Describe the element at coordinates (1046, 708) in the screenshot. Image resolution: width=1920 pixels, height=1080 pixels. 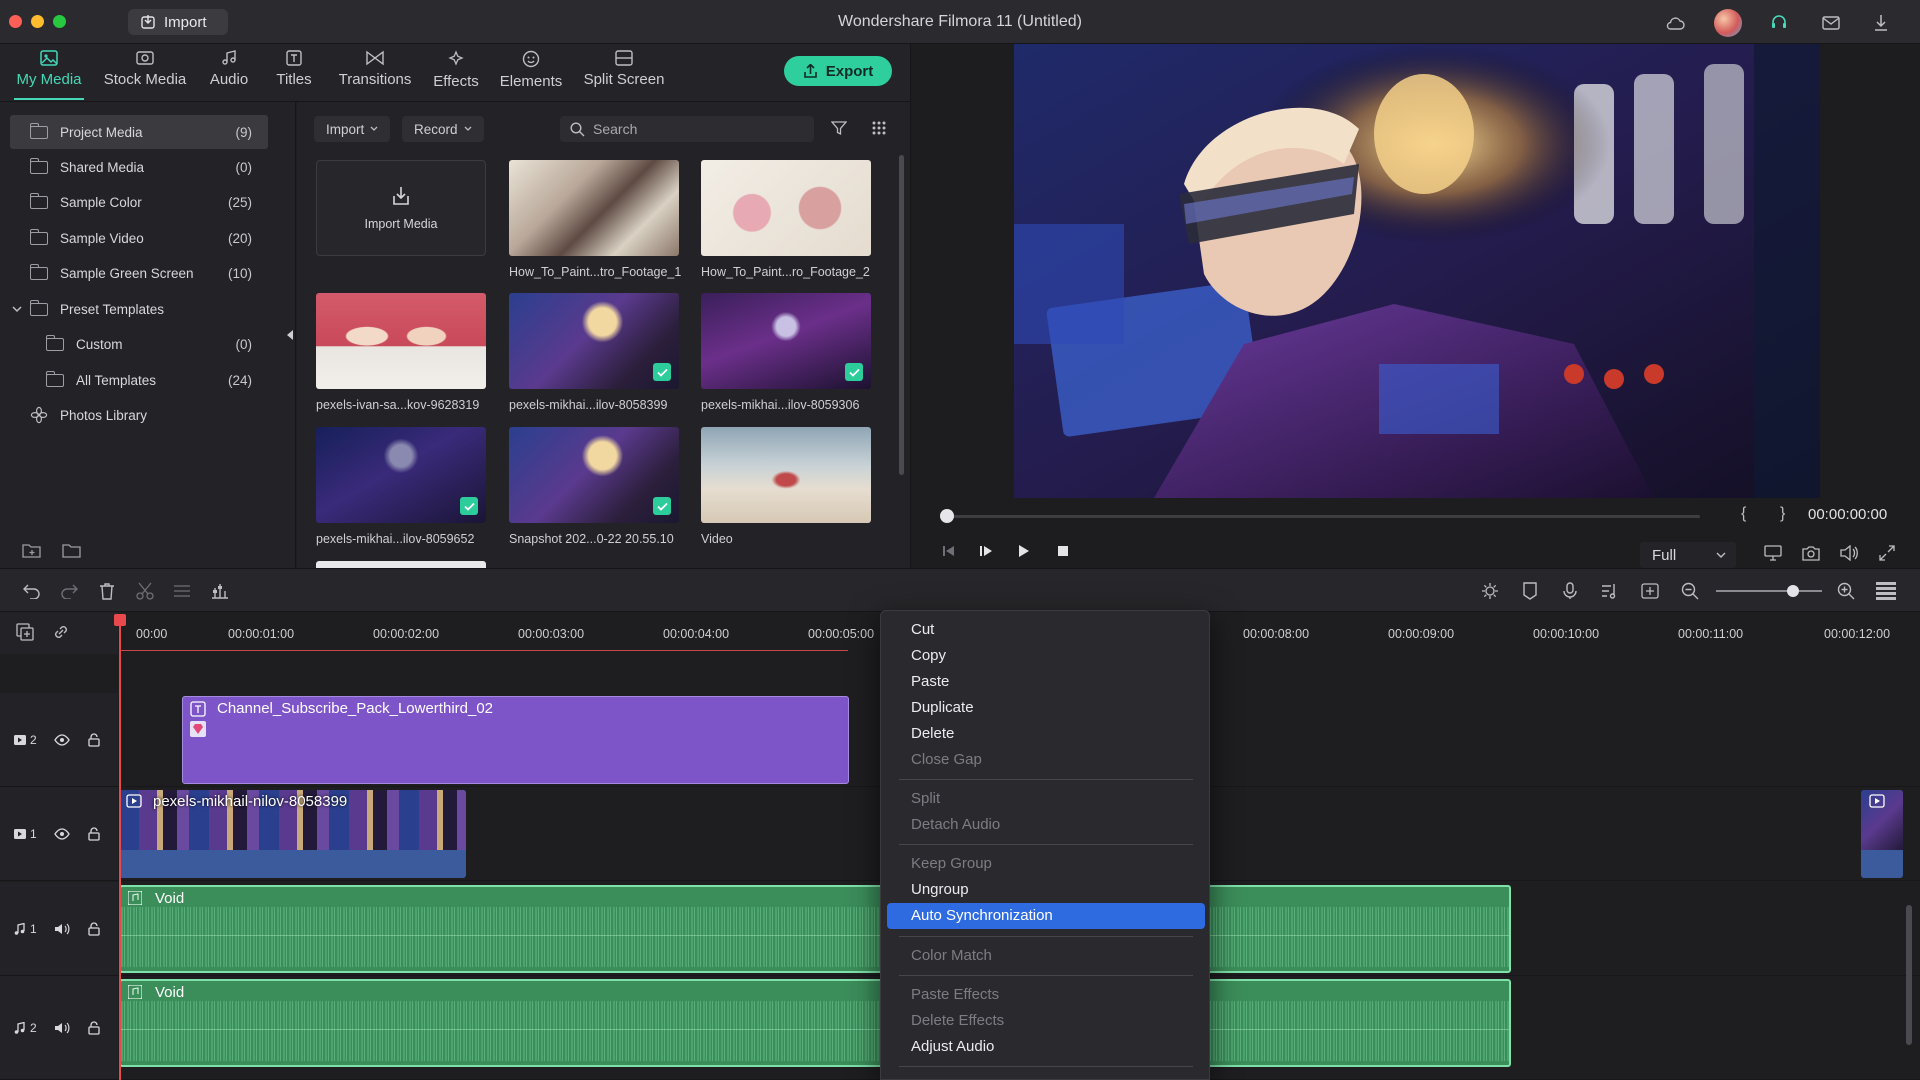
I see `menu-item-duplicate: Duplicate` at that location.